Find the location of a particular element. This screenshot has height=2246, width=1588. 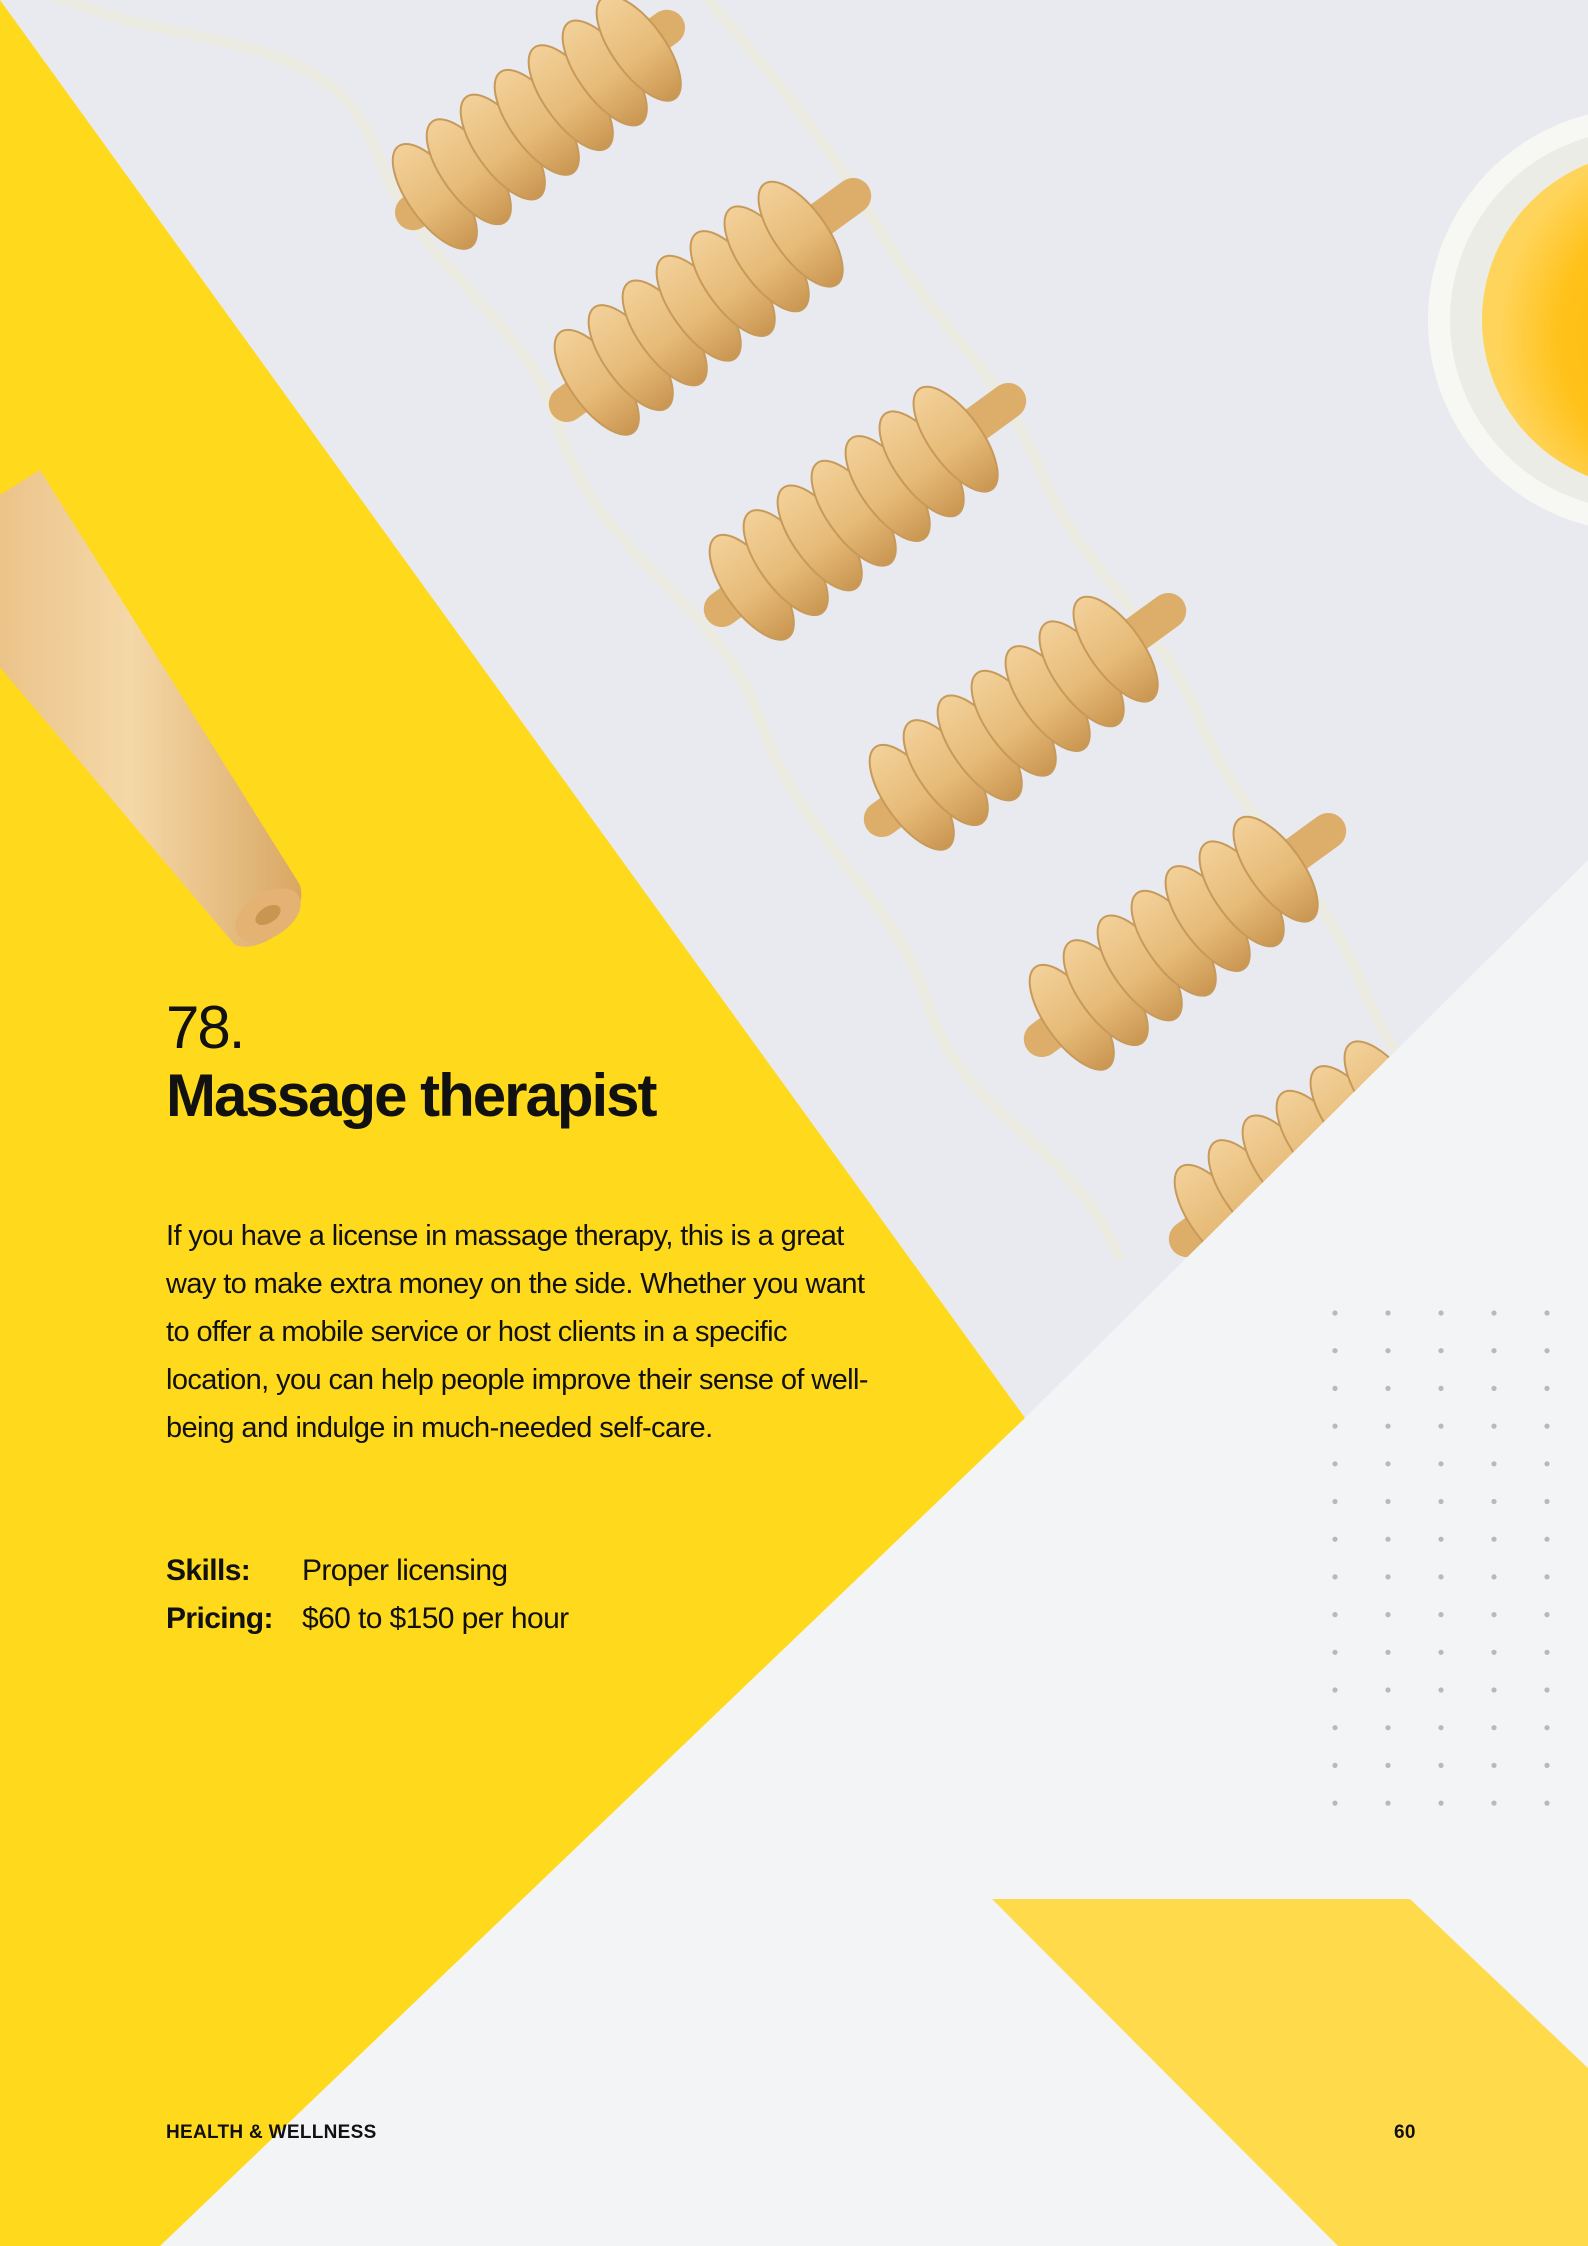

entry-number: 78. is located at coordinates (205, 1027).